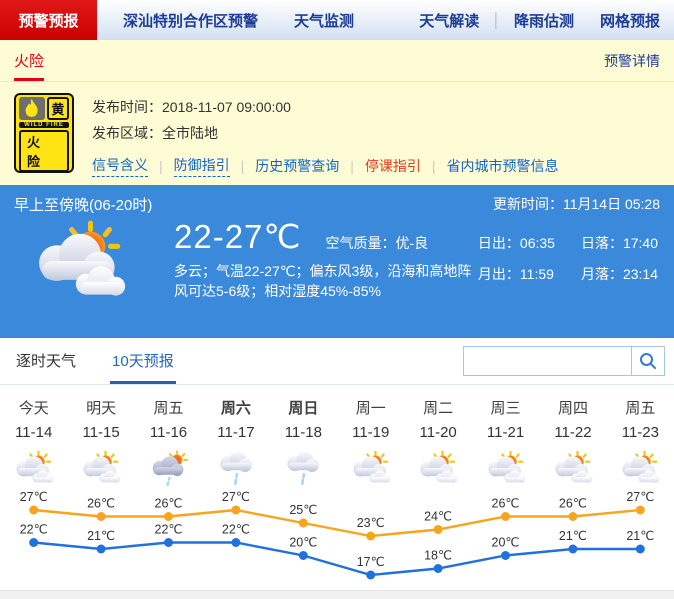 This screenshot has height=599, width=674. What do you see at coordinates (337, 61) in the screenshot?
I see `warning-tab-bar: 火险 预警详情` at bounding box center [337, 61].